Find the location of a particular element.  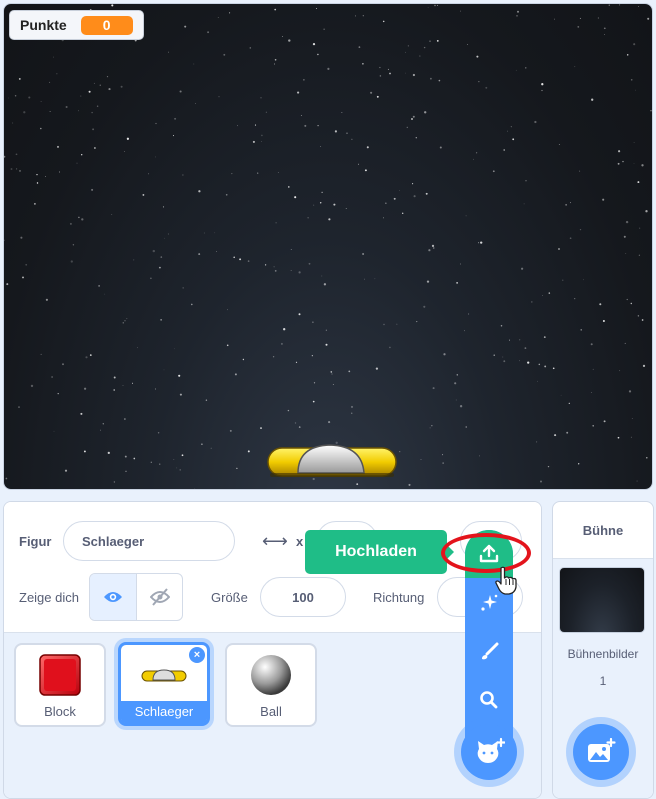

variable-monitor: Punkte 0 is located at coordinates (76, 25).